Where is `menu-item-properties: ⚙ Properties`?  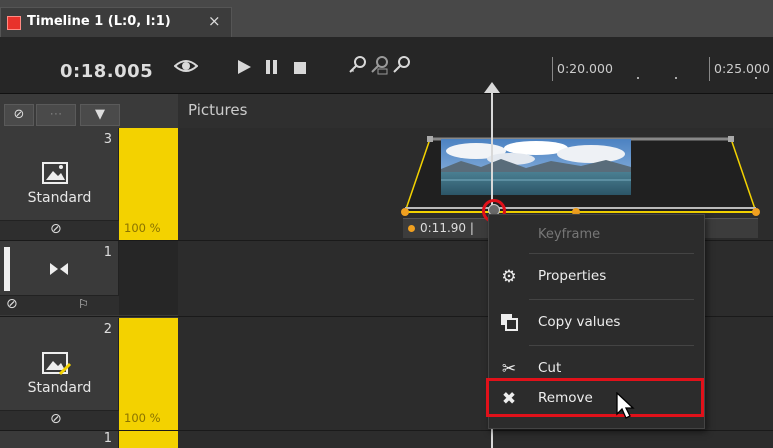 menu-item-properties: ⚙ Properties is located at coordinates (596, 277).